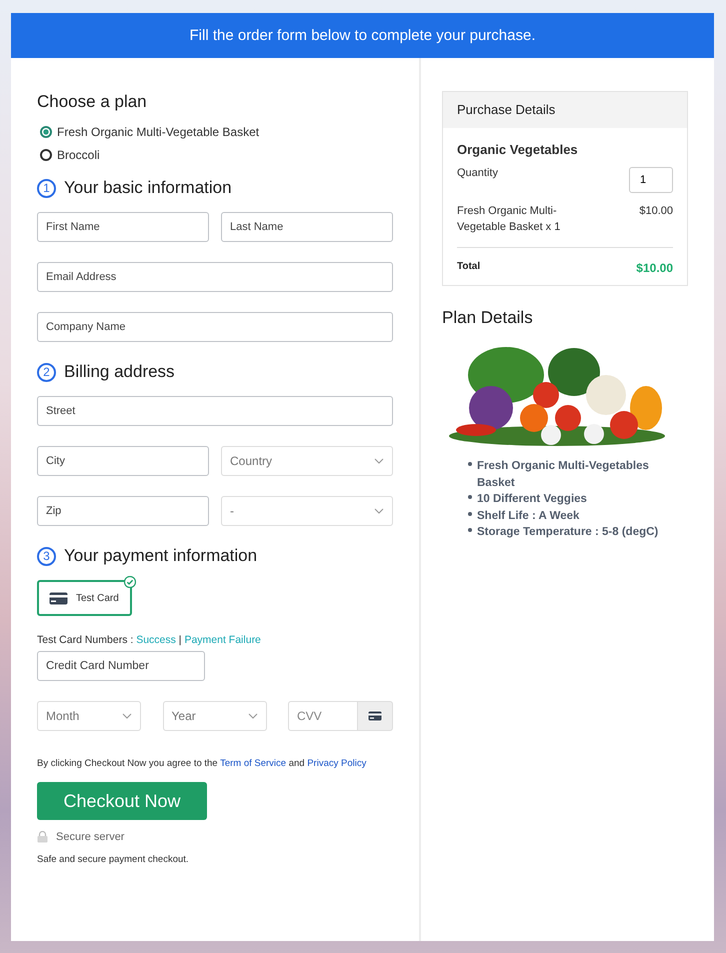 This screenshot has height=953, width=726. I want to click on line-item-name: Fresh Organic Multi-Vegetable Basket x 1, so click(509, 219).